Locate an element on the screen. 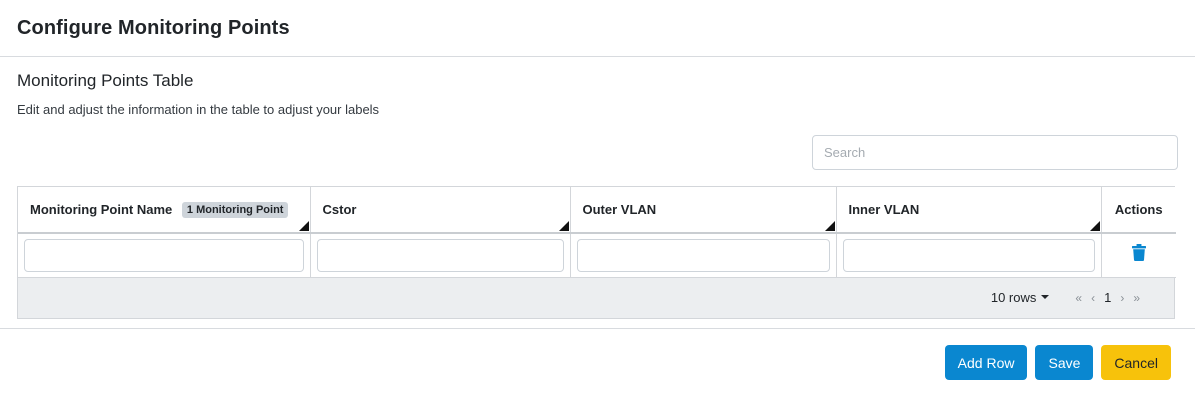  outer-vlan-input is located at coordinates (703, 255).